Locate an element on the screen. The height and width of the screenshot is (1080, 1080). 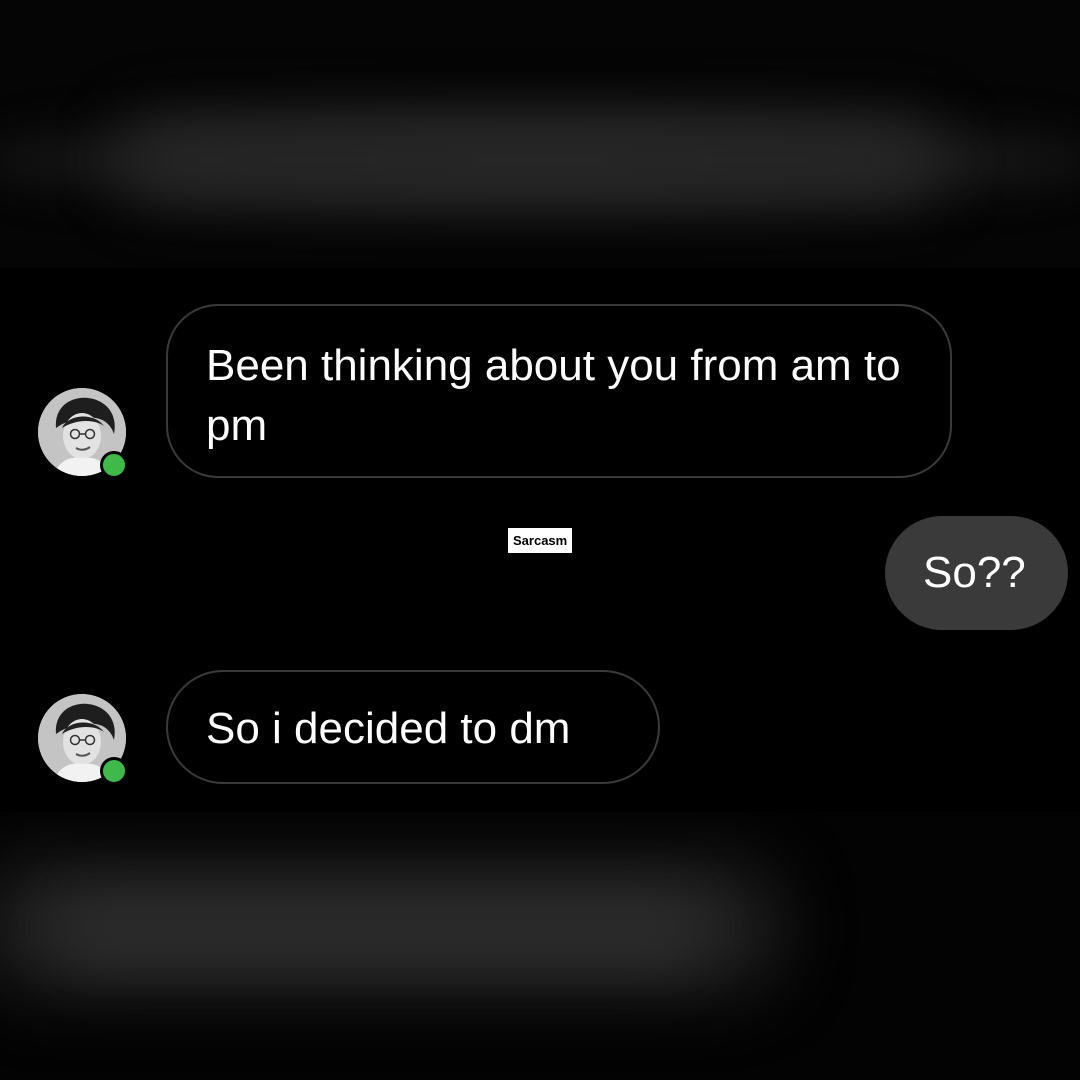
message-text: So?? is located at coordinates (974, 572).